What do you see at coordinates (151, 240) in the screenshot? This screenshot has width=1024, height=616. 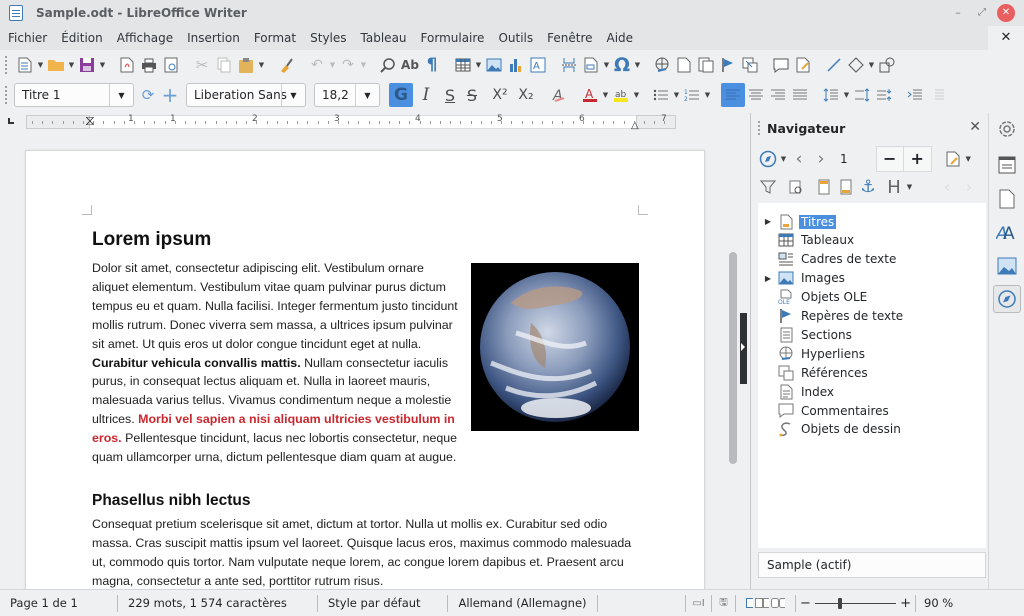 I see `heading-lorem-ipsum: Lorem ipsum` at bounding box center [151, 240].